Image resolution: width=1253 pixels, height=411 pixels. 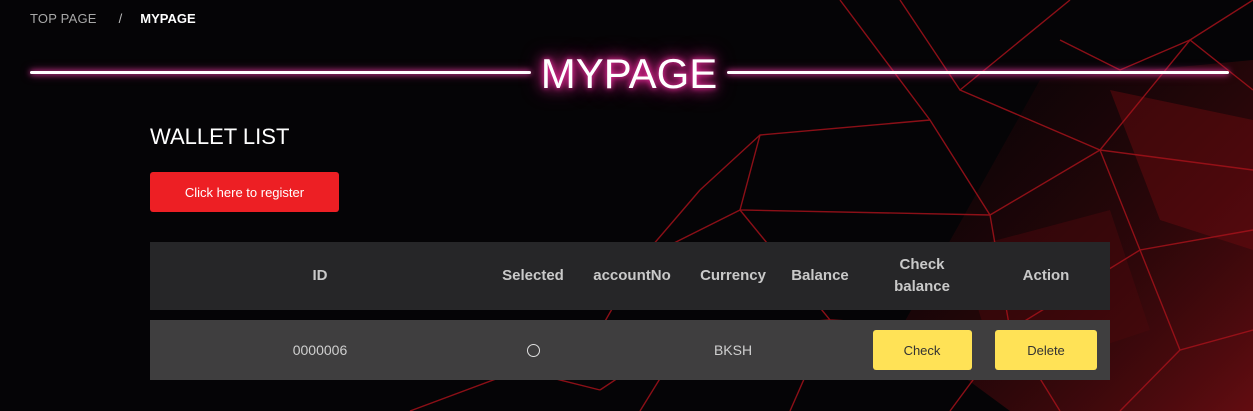 What do you see at coordinates (820, 350) in the screenshot?
I see `balance-cell` at bounding box center [820, 350].